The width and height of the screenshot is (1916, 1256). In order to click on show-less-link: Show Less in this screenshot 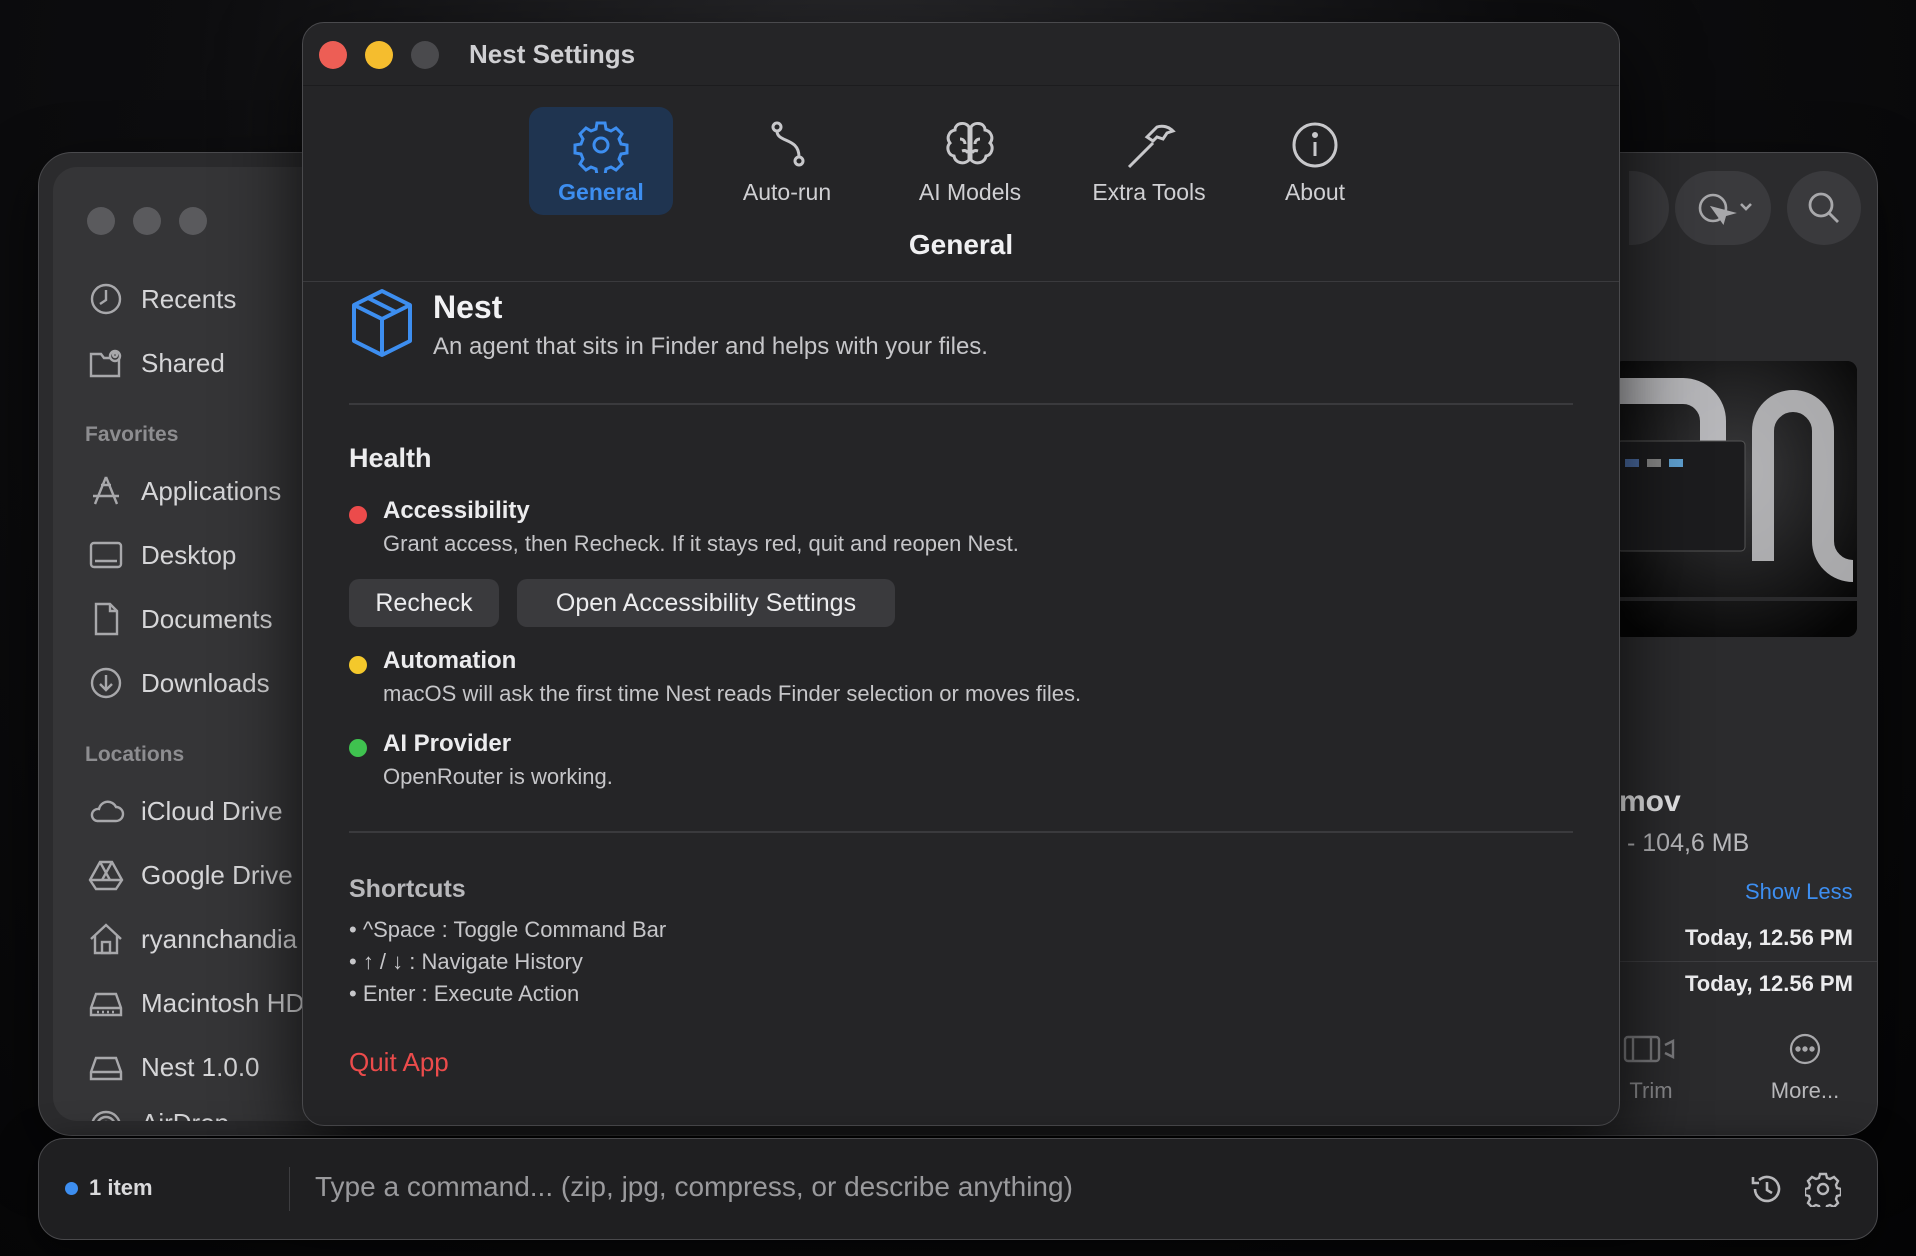, I will do `click(1799, 892)`.